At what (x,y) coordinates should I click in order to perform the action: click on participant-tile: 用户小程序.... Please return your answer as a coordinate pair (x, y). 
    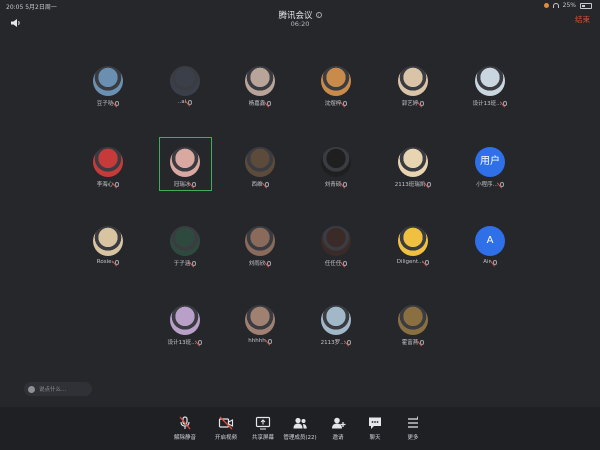
    Looking at the image, I should click on (490, 167).